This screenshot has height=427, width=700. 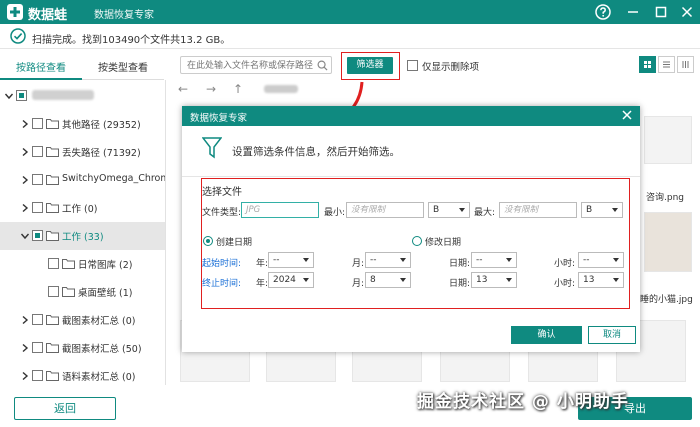 I want to click on tree-item: 桌面壁纸 (1), so click(x=82, y=292).